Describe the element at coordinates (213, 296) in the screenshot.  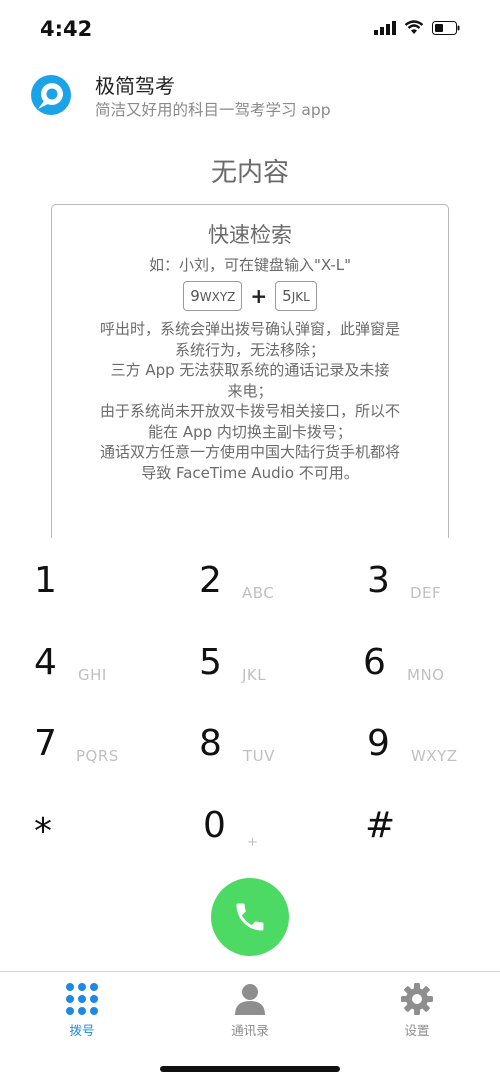
I see `example-key-9: 9WXYZ` at that location.